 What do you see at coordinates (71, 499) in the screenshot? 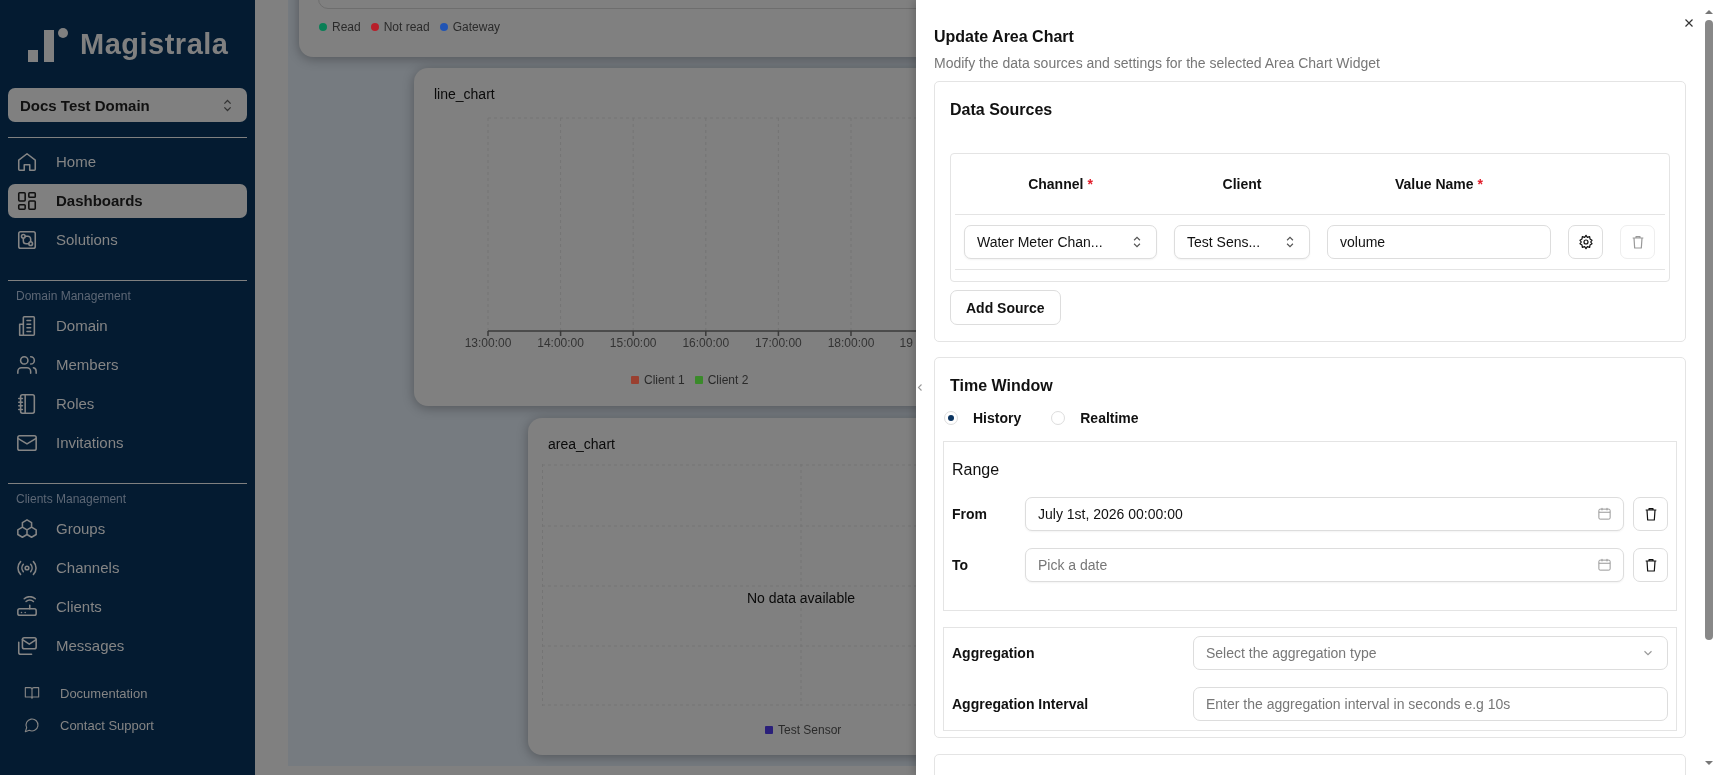
I see `section-heading: Clients Management` at bounding box center [71, 499].